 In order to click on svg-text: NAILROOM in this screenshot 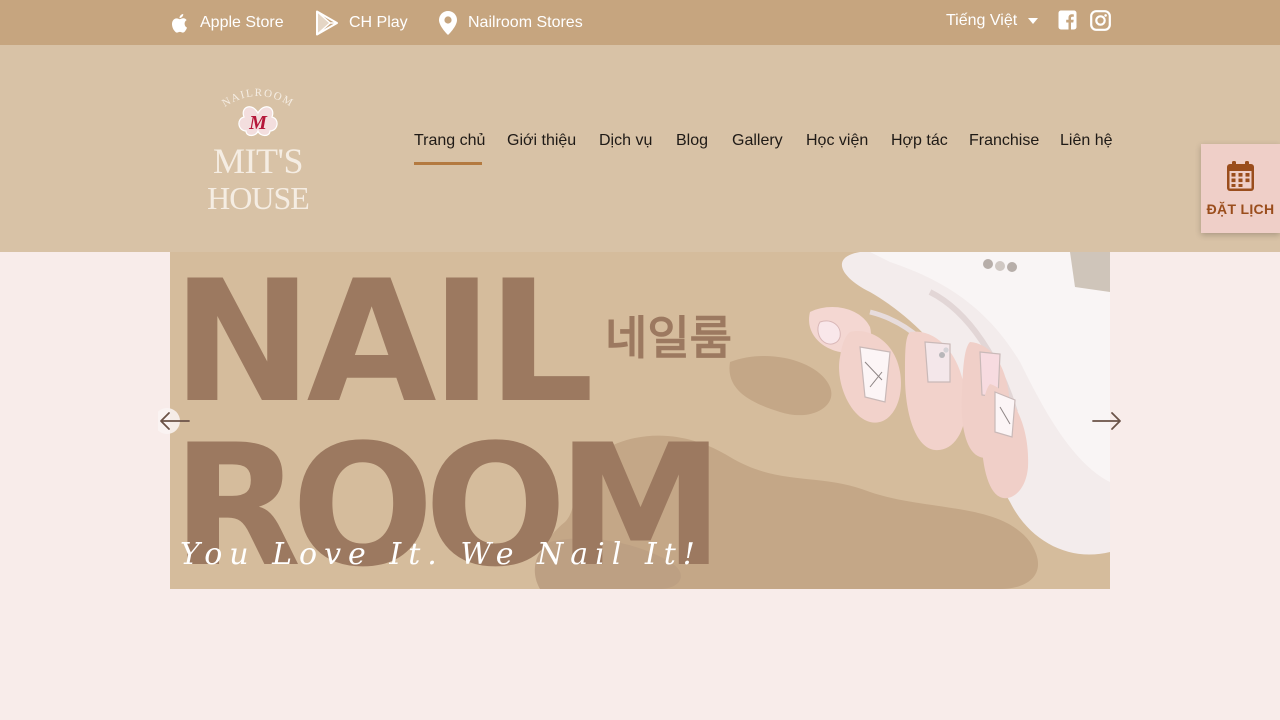, I will do `click(258, 98)`.